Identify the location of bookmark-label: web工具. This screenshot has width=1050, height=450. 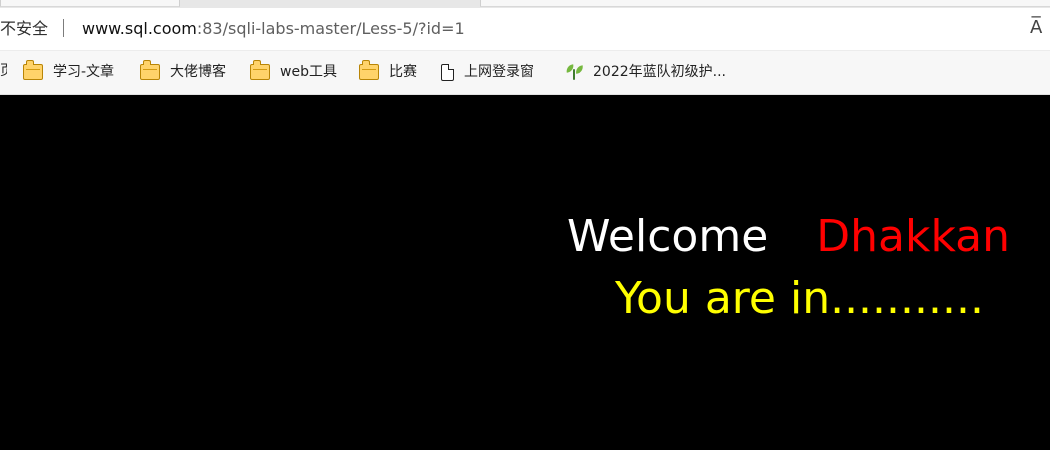
(308, 72).